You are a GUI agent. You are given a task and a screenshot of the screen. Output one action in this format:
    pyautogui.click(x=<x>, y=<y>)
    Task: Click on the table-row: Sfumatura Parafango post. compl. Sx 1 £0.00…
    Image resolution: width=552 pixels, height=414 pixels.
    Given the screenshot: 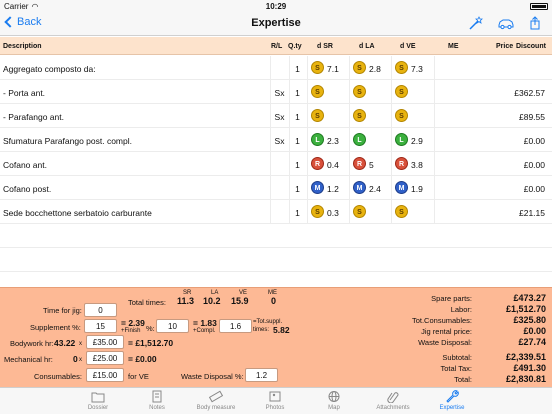 What is the action you would take?
    pyautogui.click(x=276, y=140)
    